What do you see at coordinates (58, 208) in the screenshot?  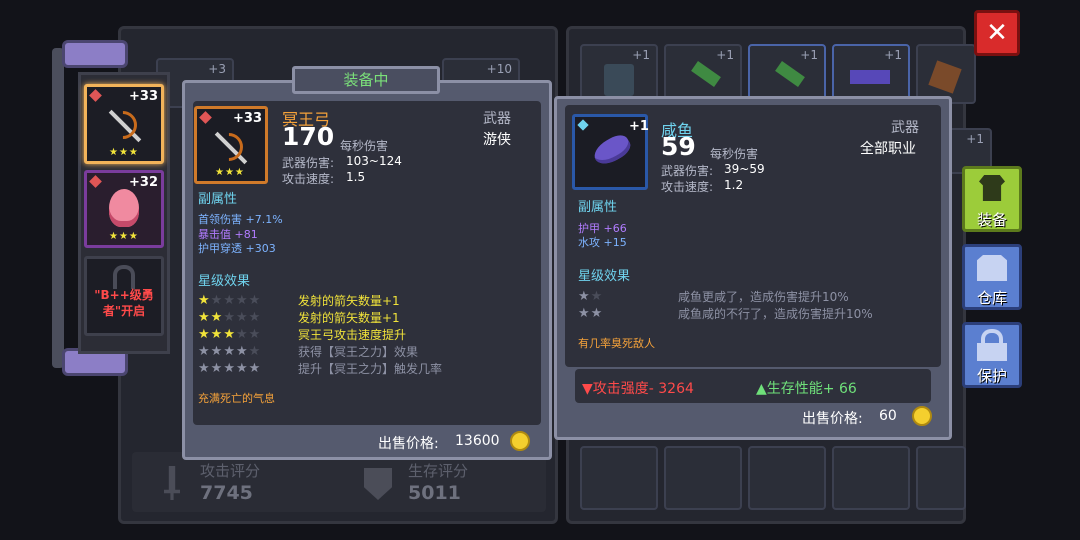 I see `list-scroll-track` at bounding box center [58, 208].